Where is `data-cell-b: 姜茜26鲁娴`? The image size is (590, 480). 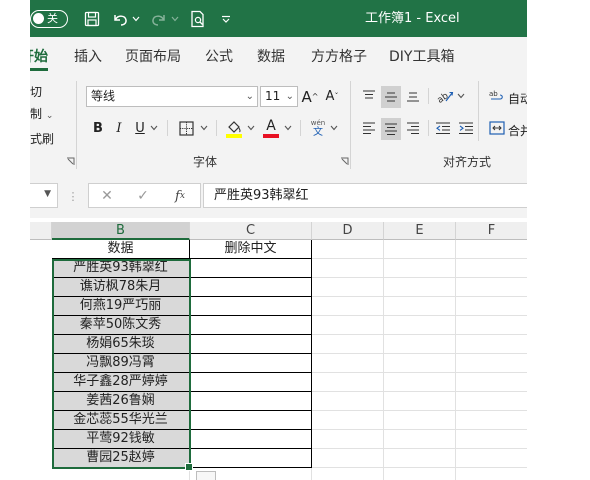
data-cell-b: 姜茜26鲁娴 is located at coordinates (121, 401).